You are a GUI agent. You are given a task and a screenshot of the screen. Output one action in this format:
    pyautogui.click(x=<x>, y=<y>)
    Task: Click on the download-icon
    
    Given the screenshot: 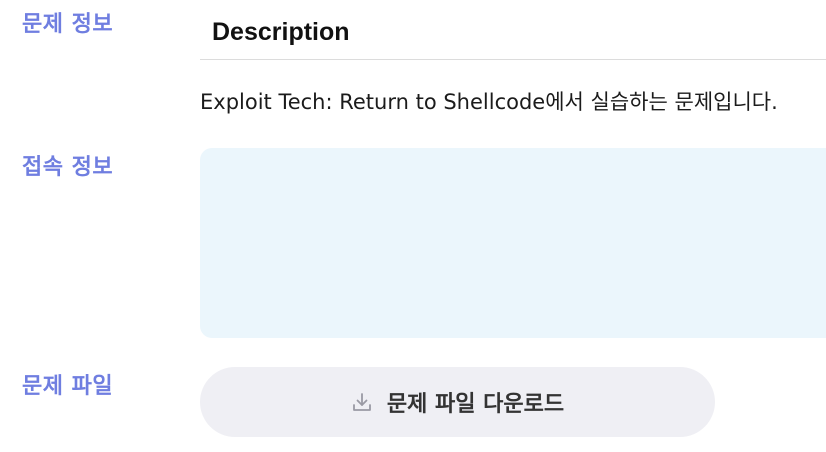 What is the action you would take?
    pyautogui.click(x=362, y=402)
    